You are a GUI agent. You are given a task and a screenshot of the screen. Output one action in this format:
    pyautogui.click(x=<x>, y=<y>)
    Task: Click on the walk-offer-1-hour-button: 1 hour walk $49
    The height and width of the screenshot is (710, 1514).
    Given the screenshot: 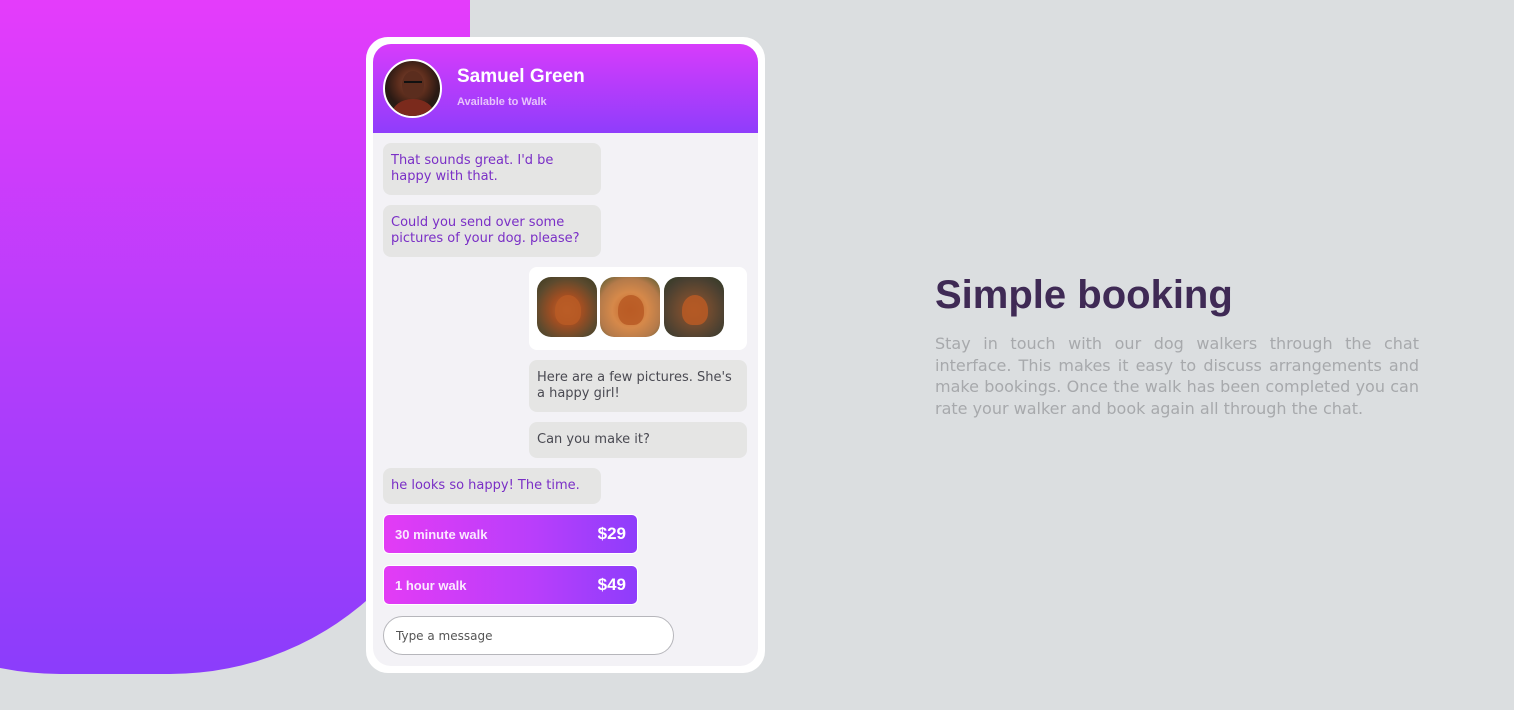 What is the action you would take?
    pyautogui.click(x=510, y=585)
    